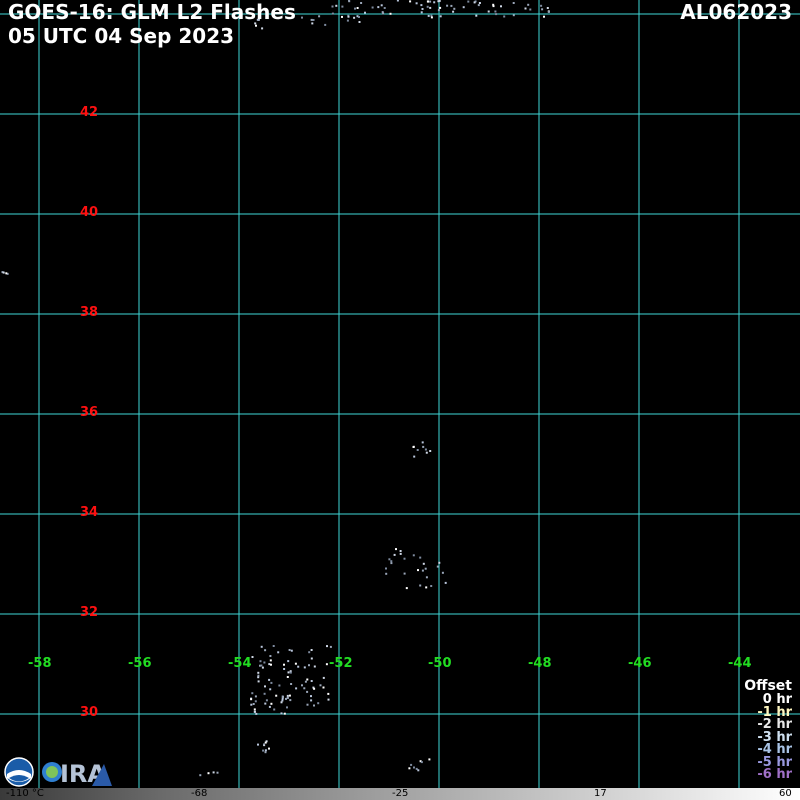  I want to click on lon-label-46: -46, so click(640, 663).